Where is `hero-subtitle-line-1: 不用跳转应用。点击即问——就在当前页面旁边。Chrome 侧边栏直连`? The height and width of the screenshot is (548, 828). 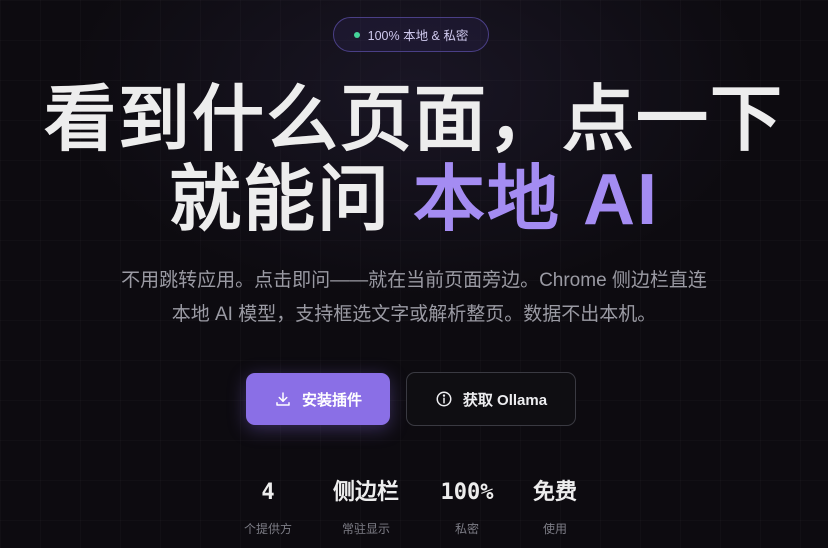 hero-subtitle-line-1: 不用跳转应用。点击即问——就在当前页面旁边。Chrome 侧边栏直连 is located at coordinates (414, 280).